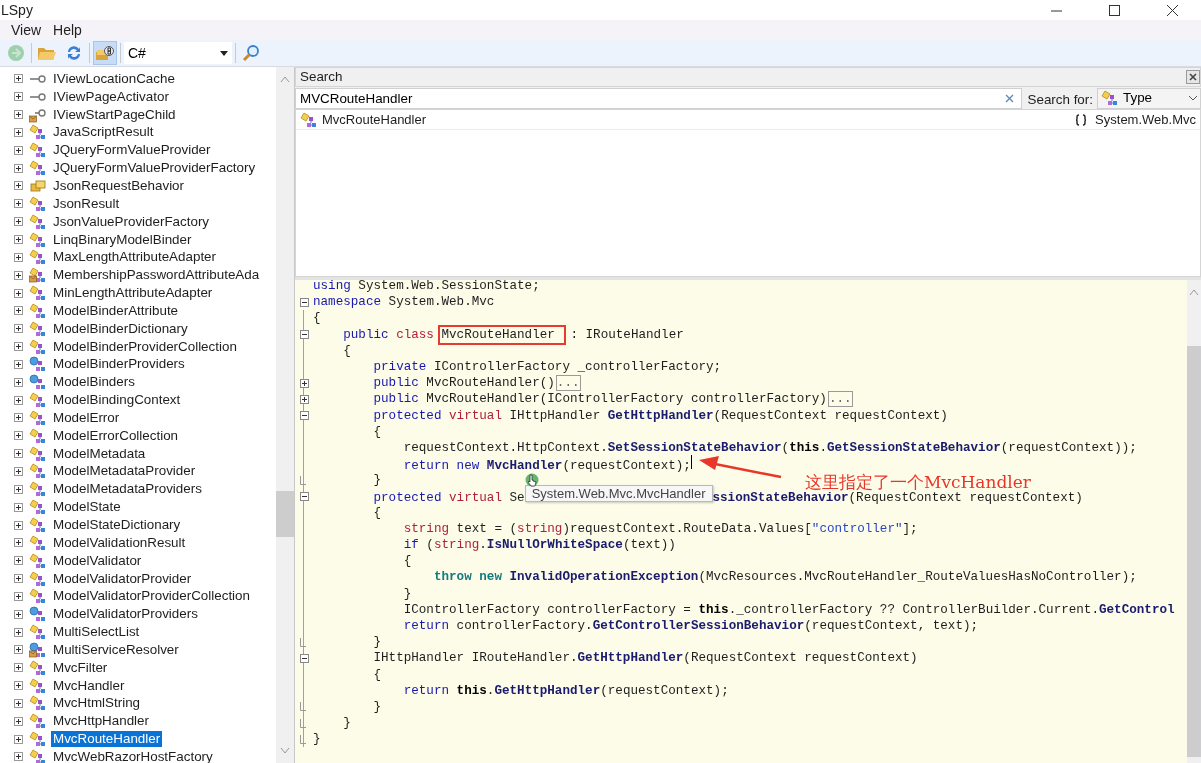 This screenshot has height=763, width=1201. What do you see at coordinates (105, 53) in the screenshot?
I see `toggle-button` at bounding box center [105, 53].